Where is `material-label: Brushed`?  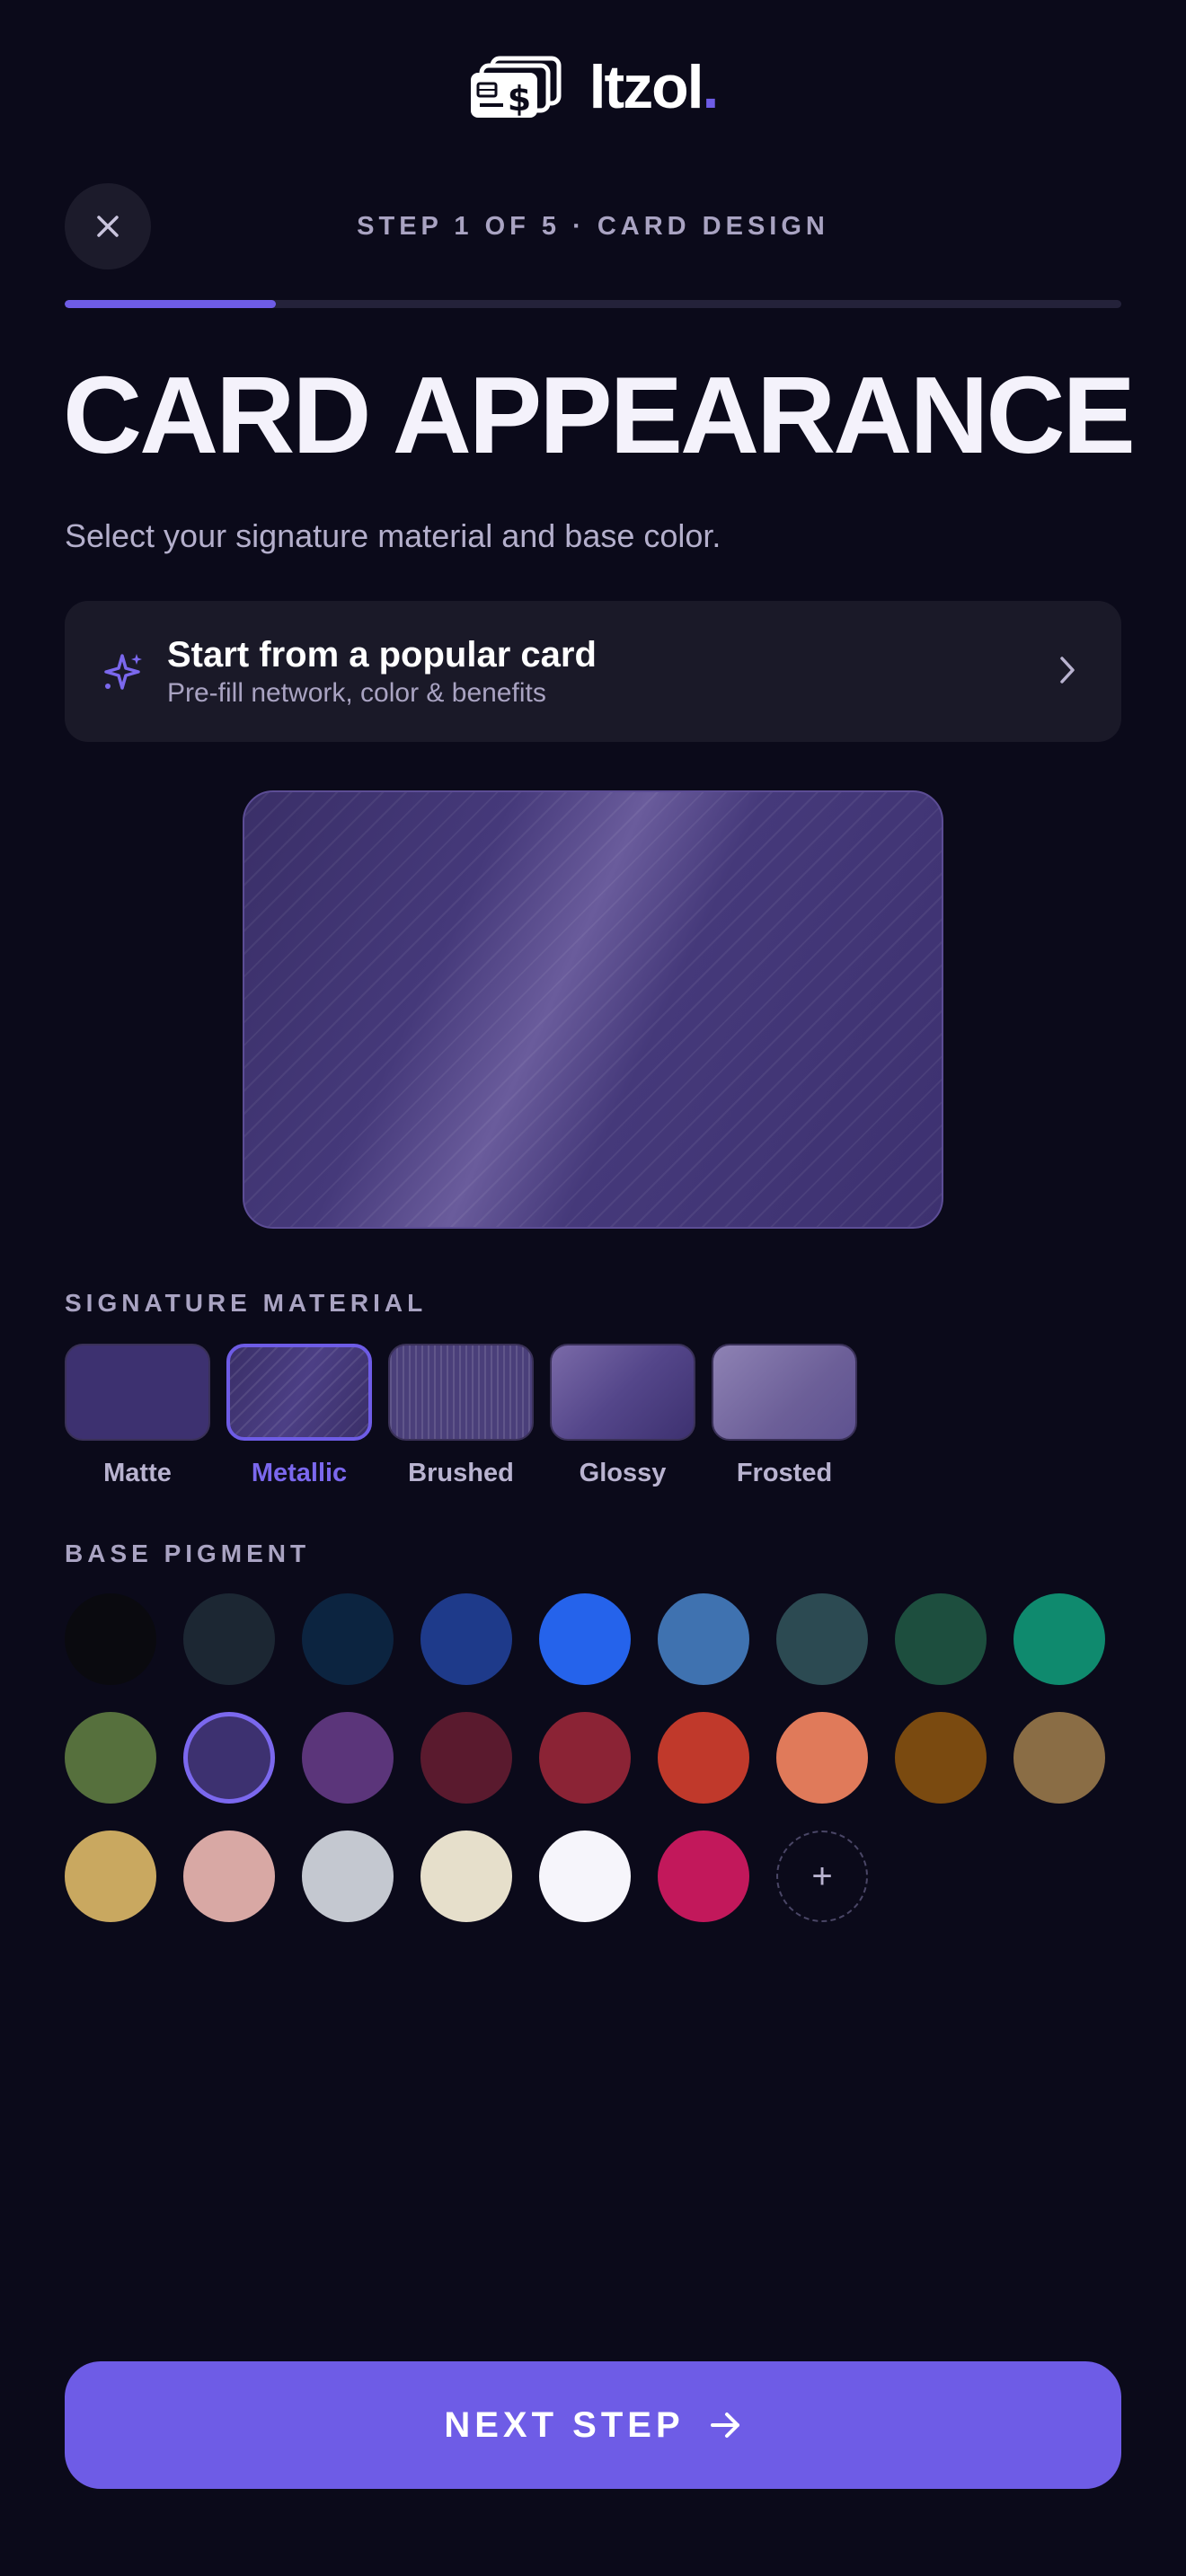 material-label: Brushed is located at coordinates (461, 1473).